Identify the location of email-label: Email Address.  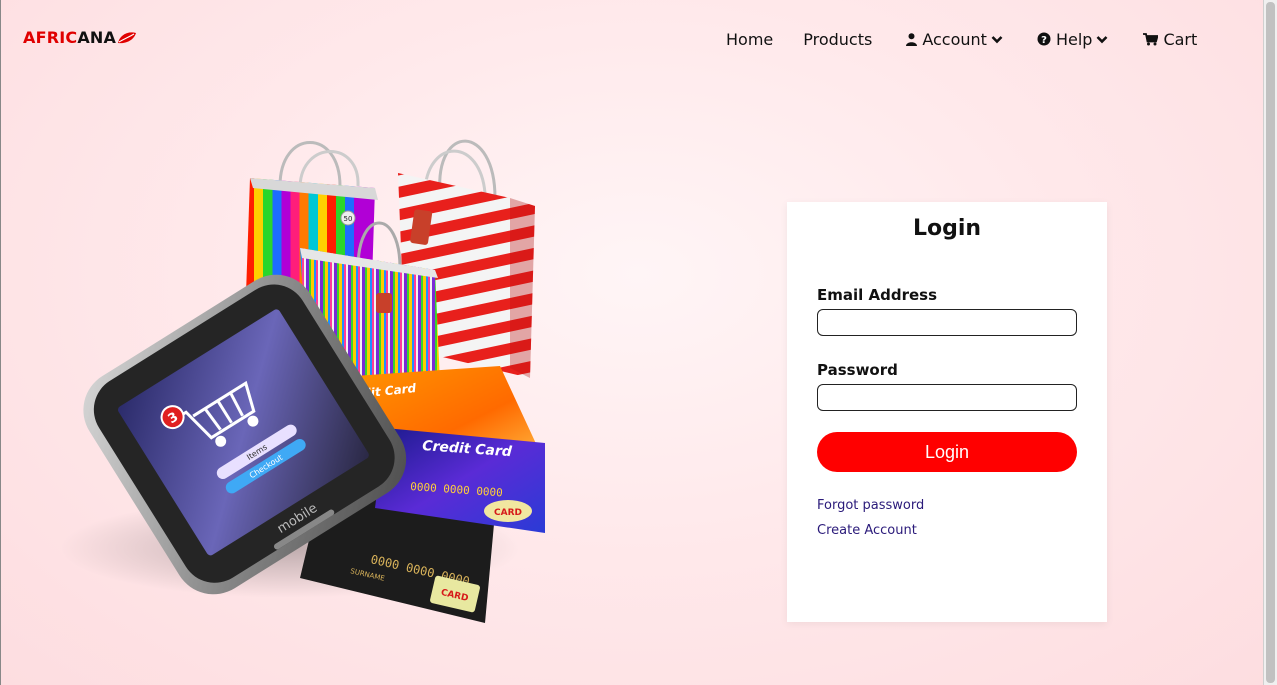
(877, 295).